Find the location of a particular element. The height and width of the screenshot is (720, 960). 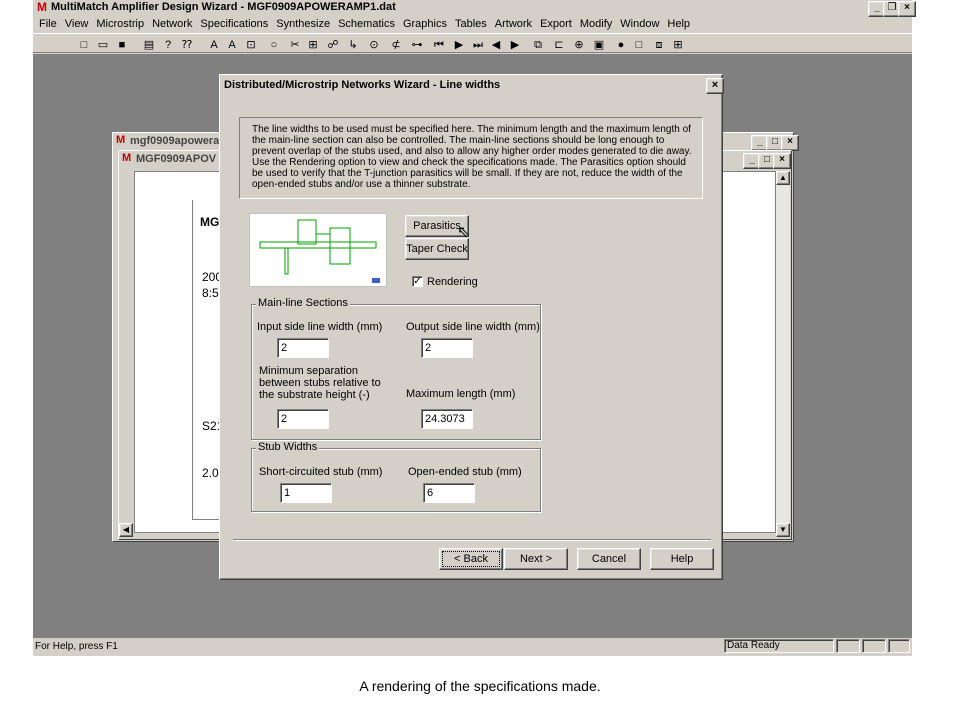

switch-icon: ⊶ is located at coordinates (417, 45).